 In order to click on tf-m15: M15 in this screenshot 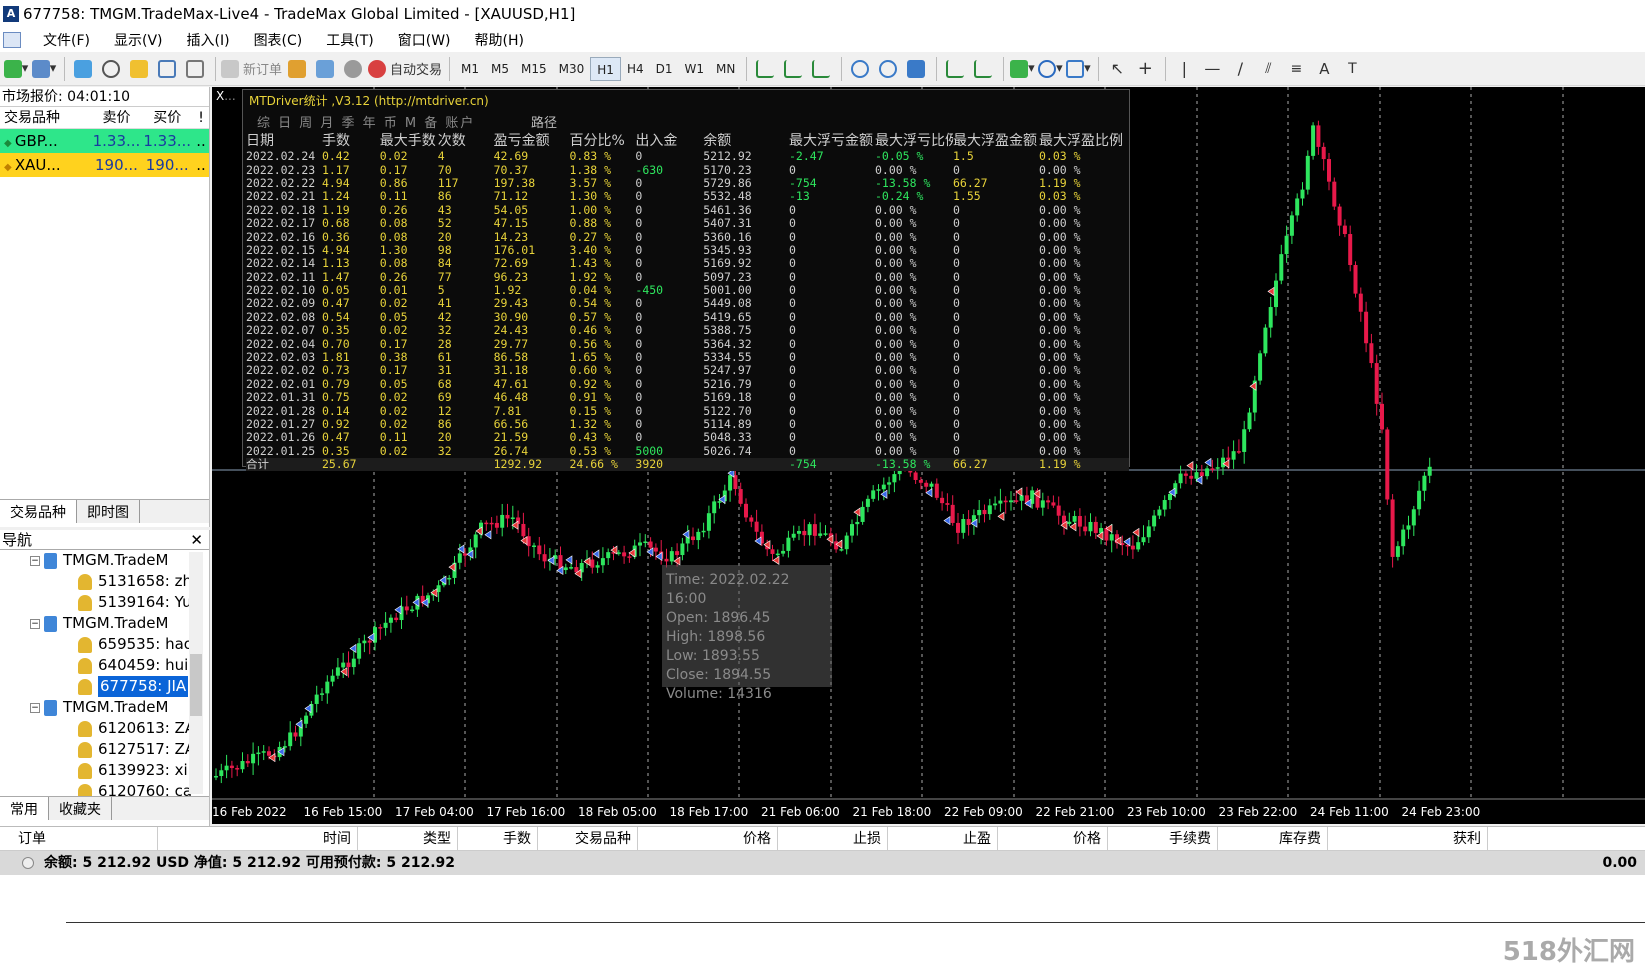, I will do `click(534, 69)`.